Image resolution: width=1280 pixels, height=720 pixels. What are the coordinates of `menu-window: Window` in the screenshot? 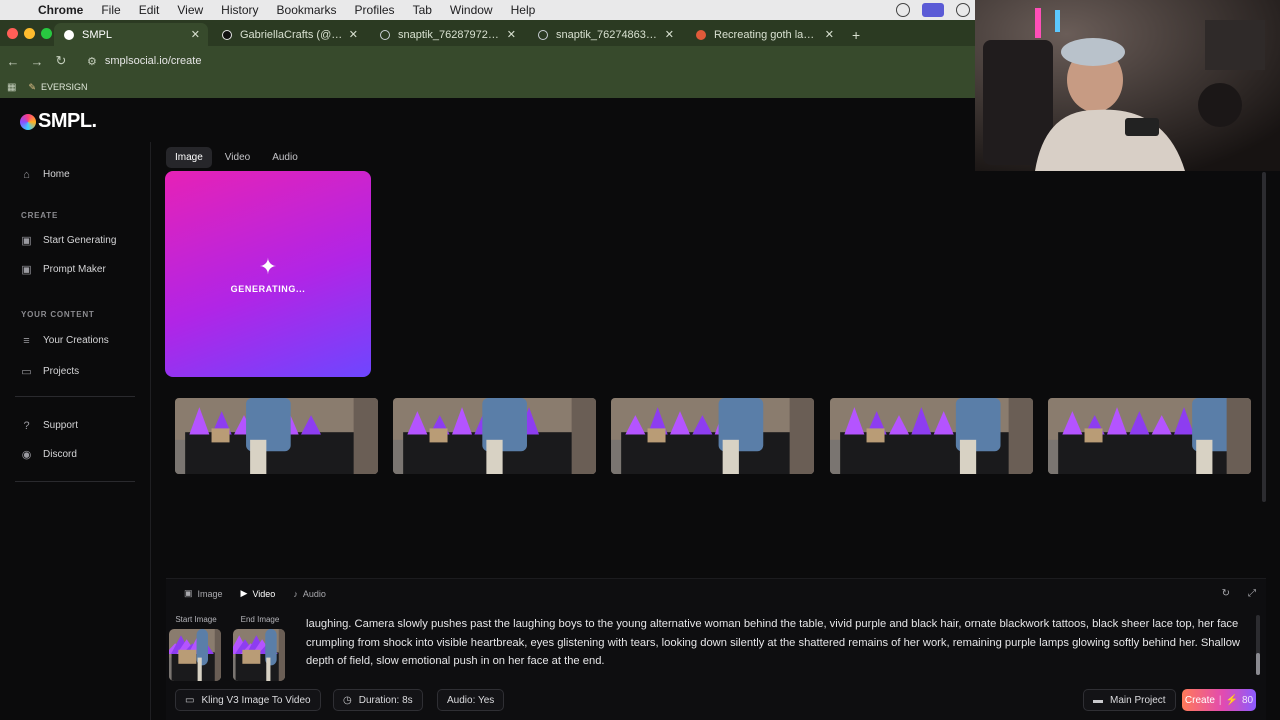 It's located at (471, 10).